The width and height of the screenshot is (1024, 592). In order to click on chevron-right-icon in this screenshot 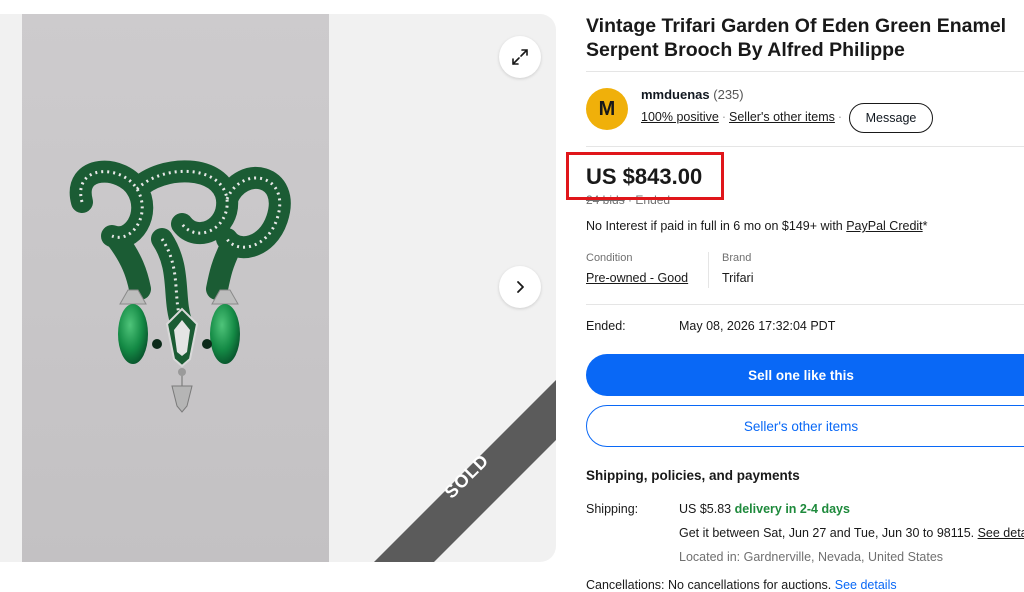, I will do `click(520, 287)`.